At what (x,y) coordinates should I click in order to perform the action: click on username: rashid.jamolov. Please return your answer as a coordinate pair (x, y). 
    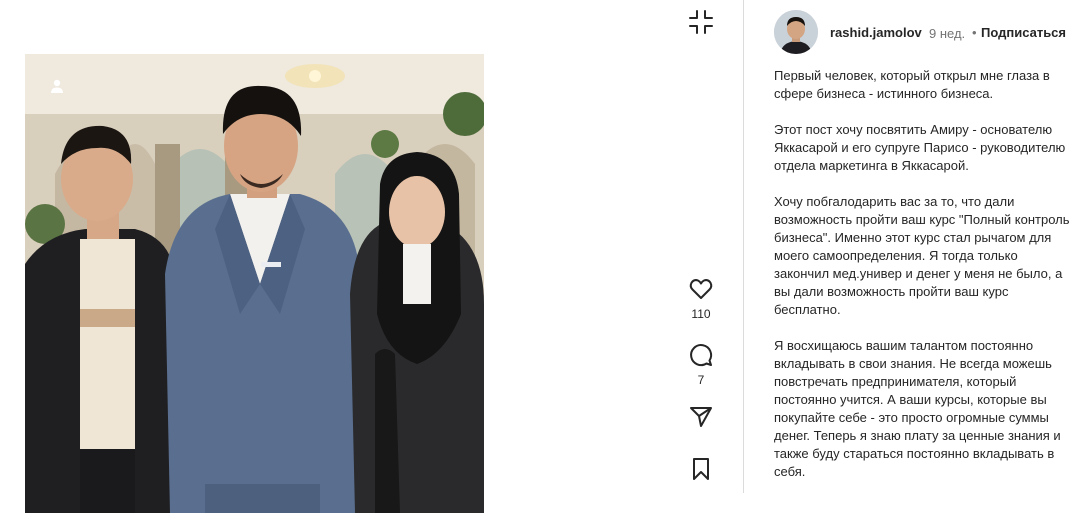
    Looking at the image, I should click on (876, 32).